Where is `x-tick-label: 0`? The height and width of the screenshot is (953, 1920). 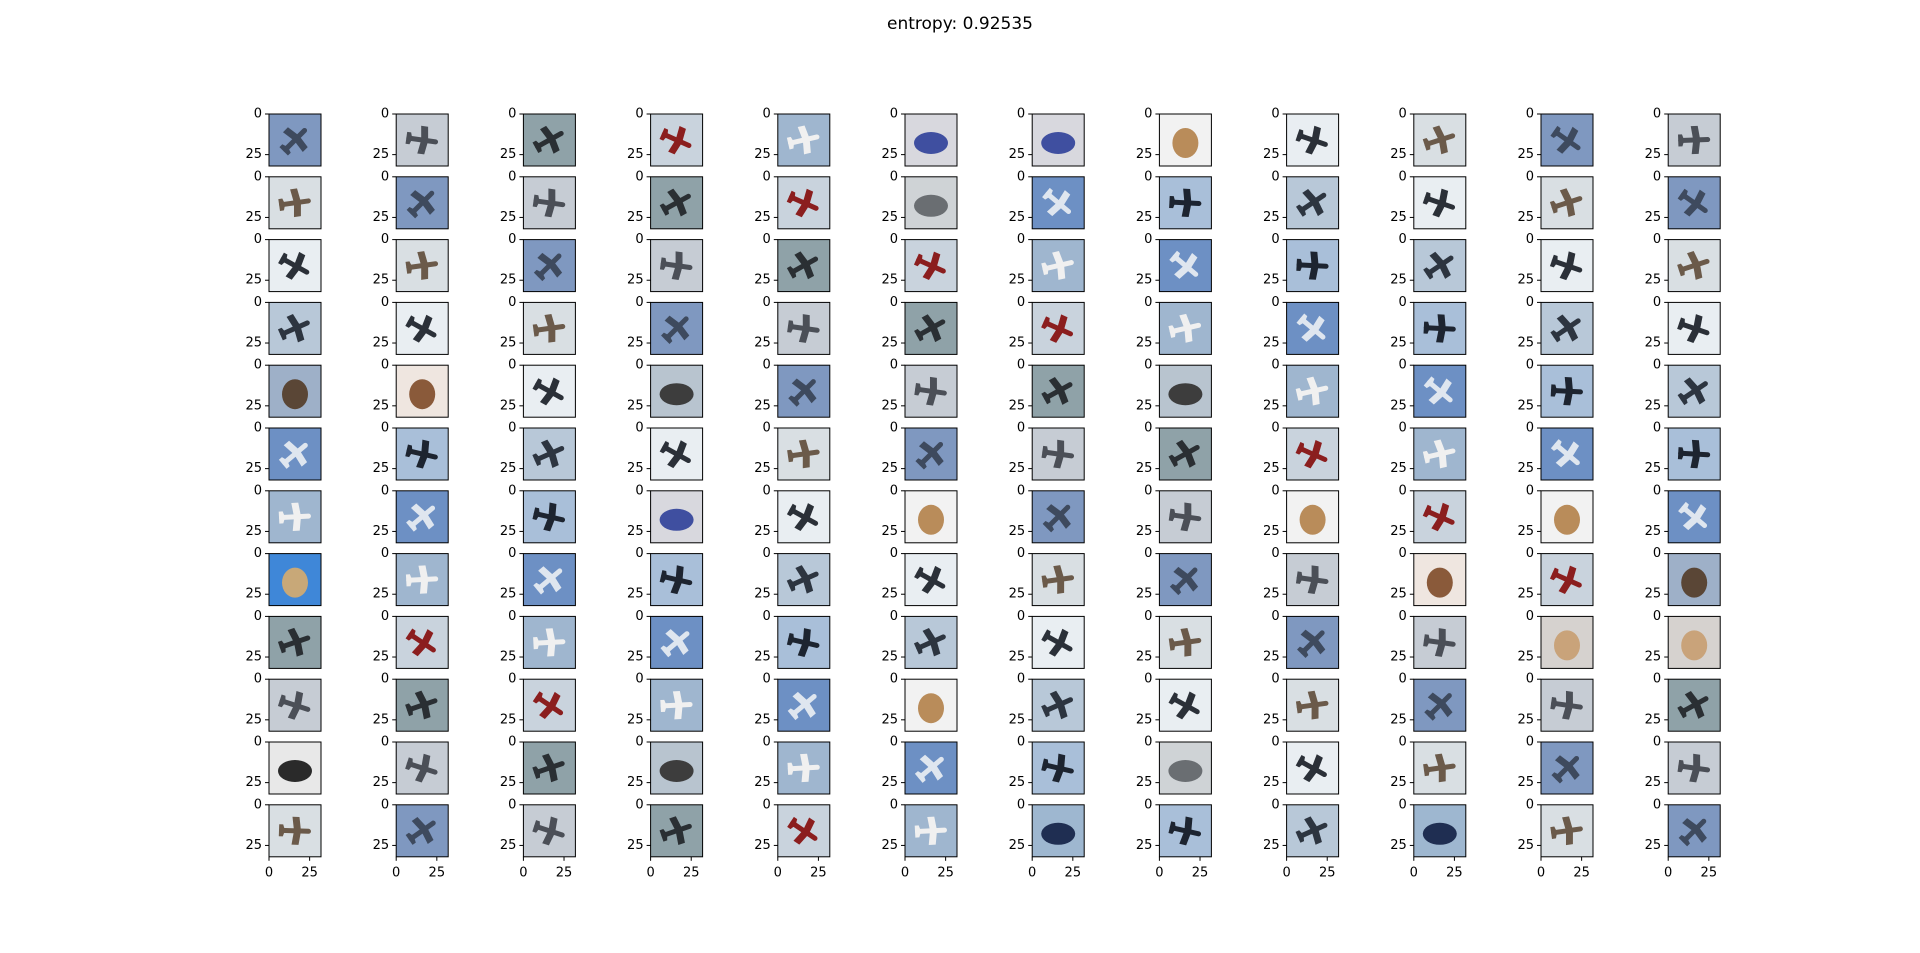
x-tick-label: 0 is located at coordinates (523, 872).